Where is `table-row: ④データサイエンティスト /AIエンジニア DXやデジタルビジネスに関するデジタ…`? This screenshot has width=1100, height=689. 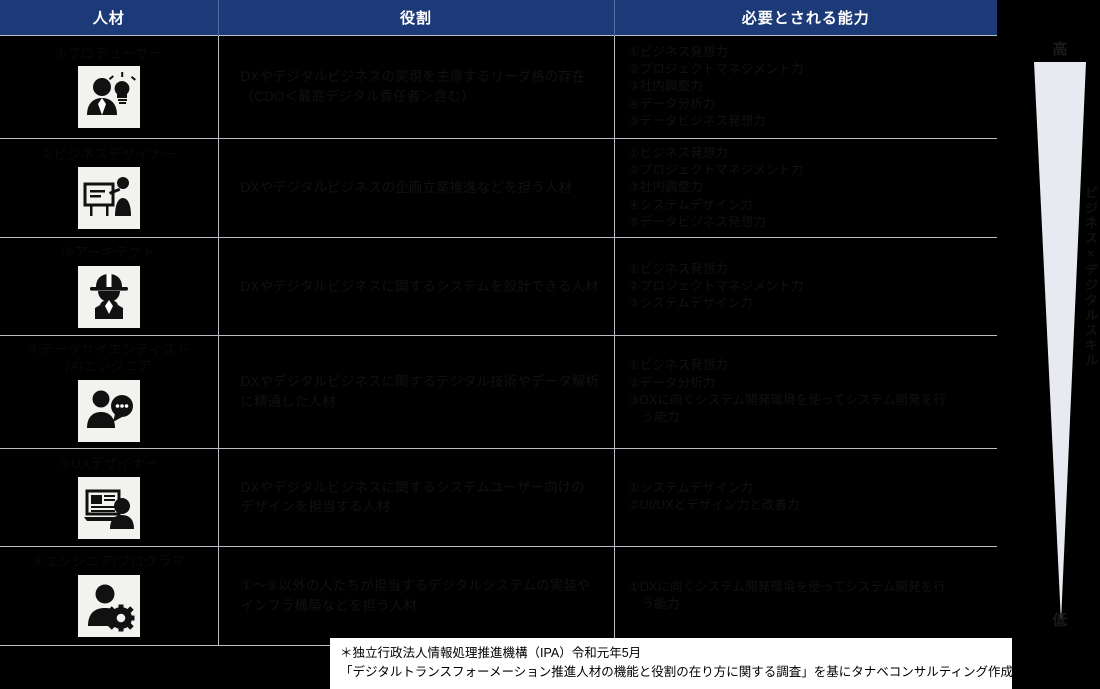 table-row: ④データサイエンティスト /AIエンジニア DXやデジタルビジネスに関するデジタ… is located at coordinates (498, 392).